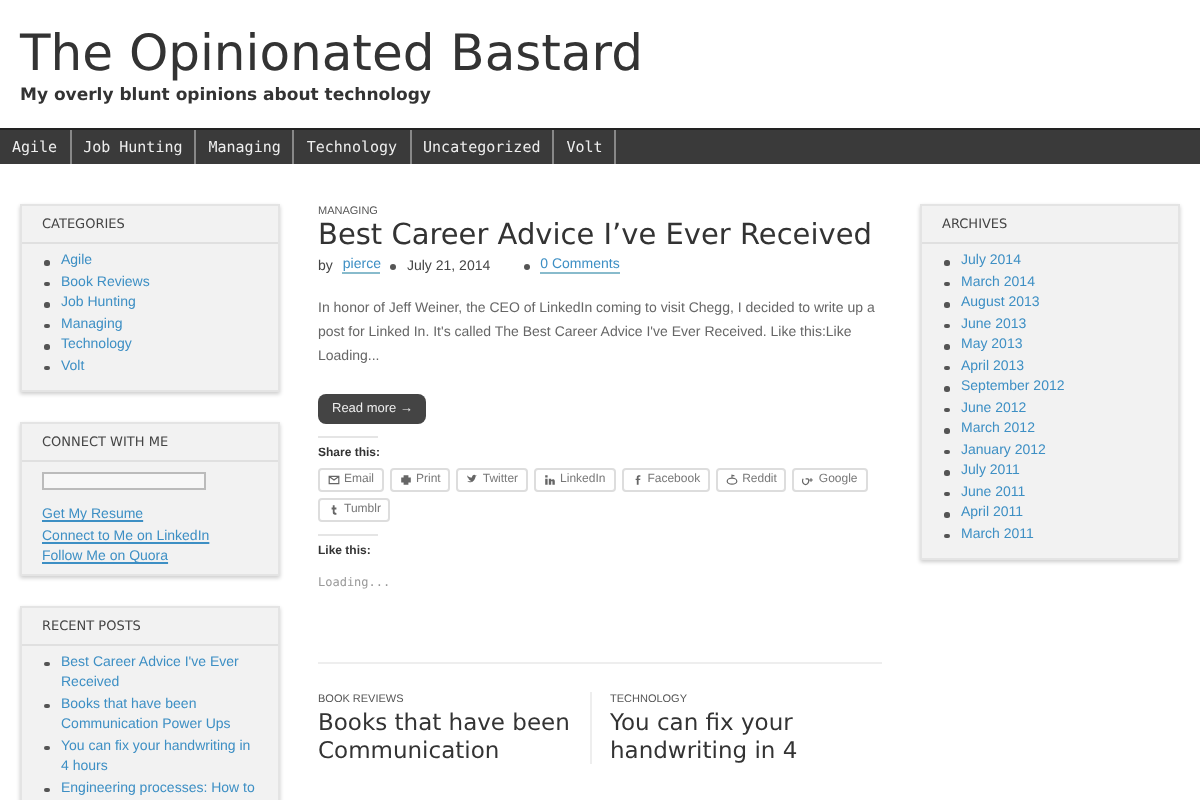 Image resolution: width=1200 pixels, height=800 pixels. What do you see at coordinates (334, 510) in the screenshot?
I see `tumblr-icon` at bounding box center [334, 510].